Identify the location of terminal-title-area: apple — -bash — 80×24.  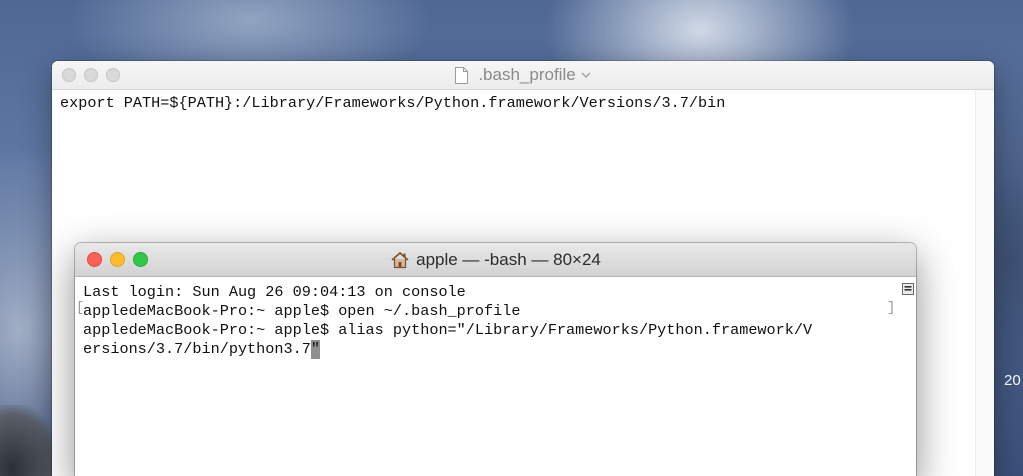
(495, 259).